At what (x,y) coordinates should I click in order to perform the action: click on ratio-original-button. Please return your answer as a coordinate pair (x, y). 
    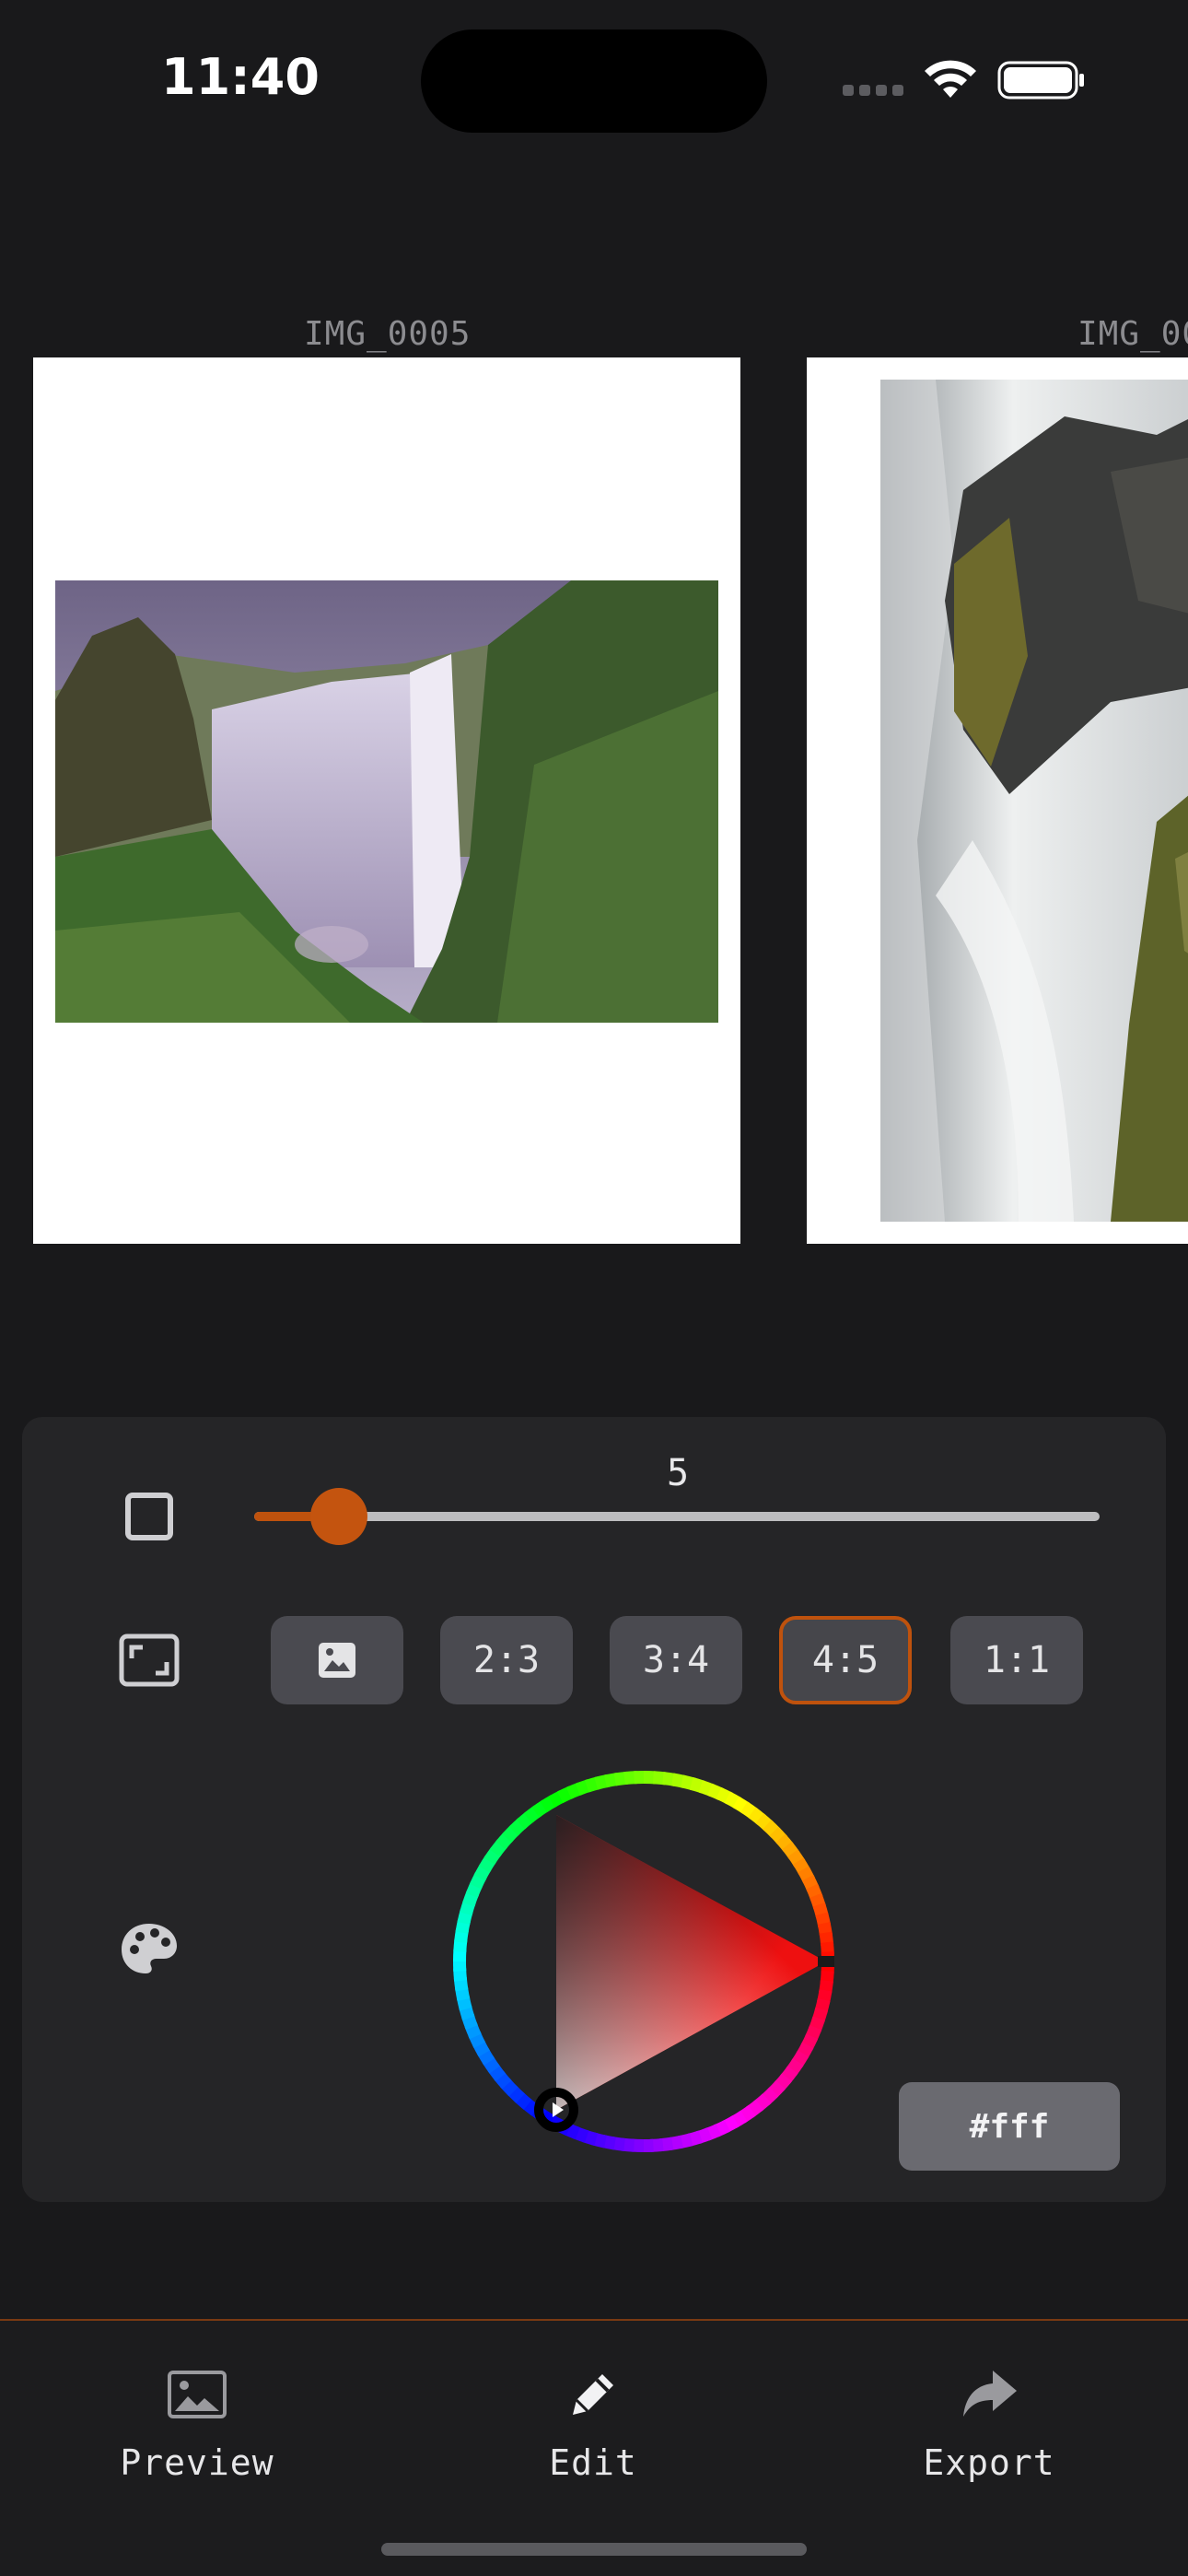
    Looking at the image, I should click on (337, 1660).